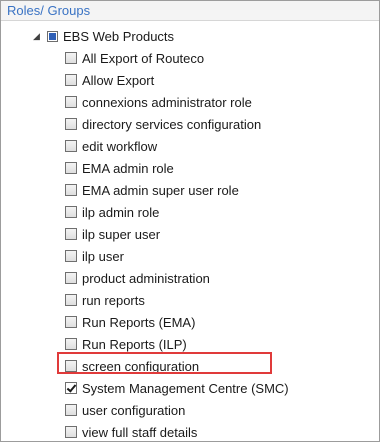 The image size is (380, 442). I want to click on highlight-box, so click(164, 363).